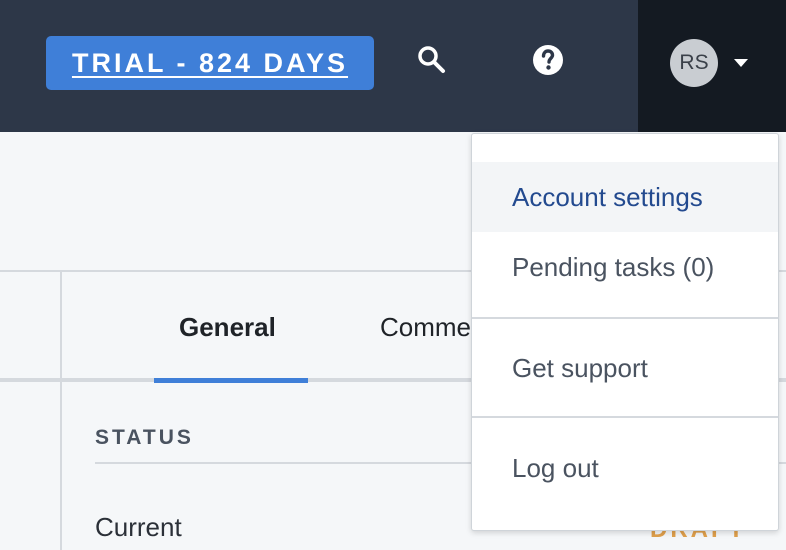 The height and width of the screenshot is (550, 786). Describe the element at coordinates (432, 60) in the screenshot. I see `search-icon` at that location.